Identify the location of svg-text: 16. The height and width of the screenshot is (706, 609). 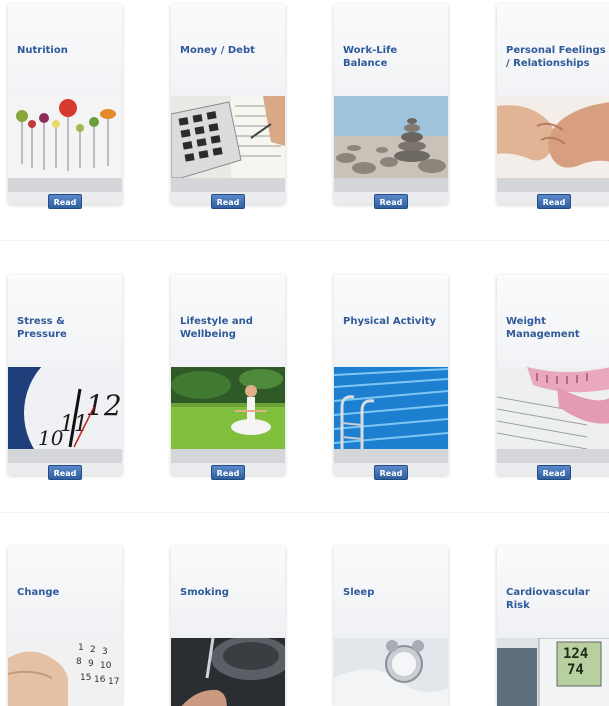
(100, 680).